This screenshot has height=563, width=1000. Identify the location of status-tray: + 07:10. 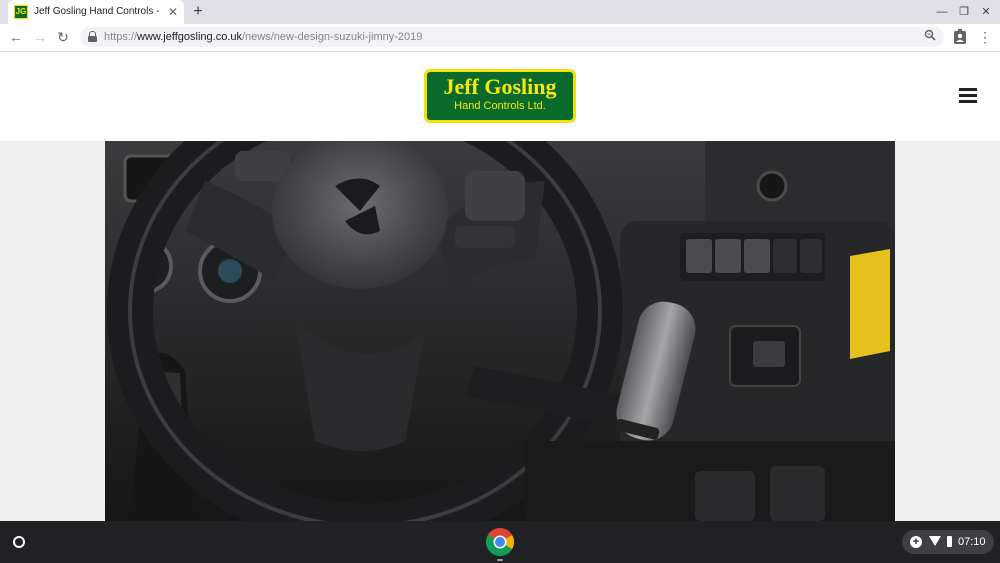
(948, 542).